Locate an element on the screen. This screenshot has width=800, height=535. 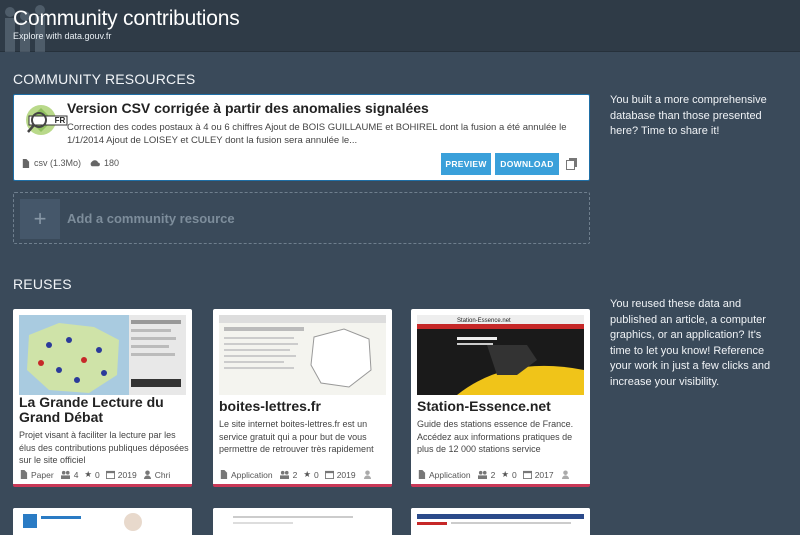
copy-icon is located at coordinates (572, 164).